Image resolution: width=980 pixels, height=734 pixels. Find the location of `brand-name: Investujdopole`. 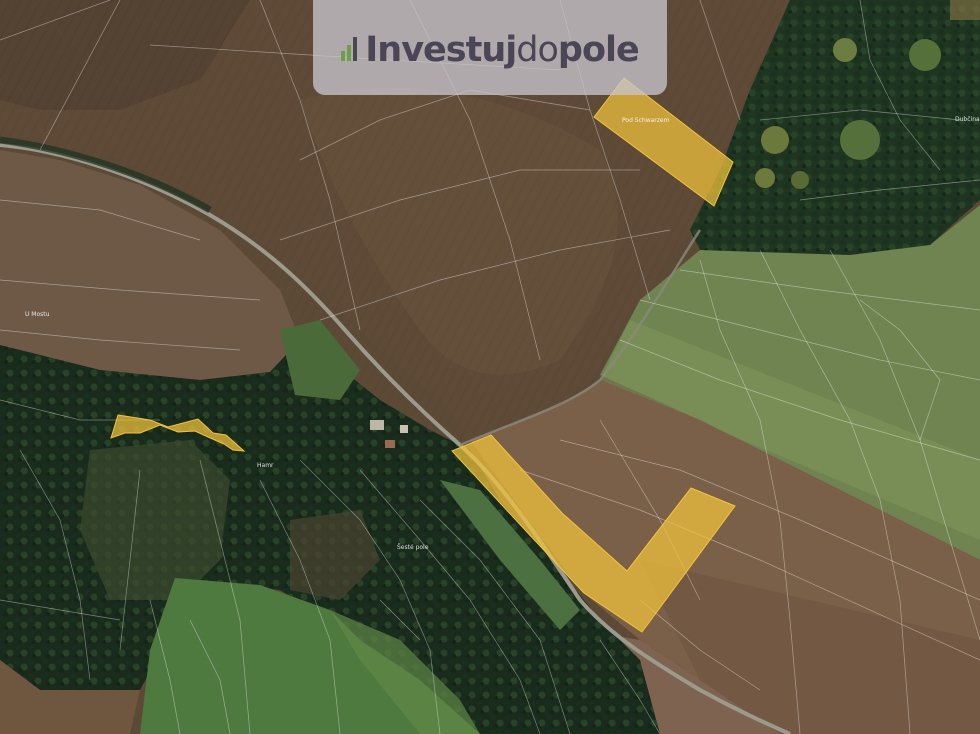

brand-name: Investujdopole is located at coordinates (502, 49).